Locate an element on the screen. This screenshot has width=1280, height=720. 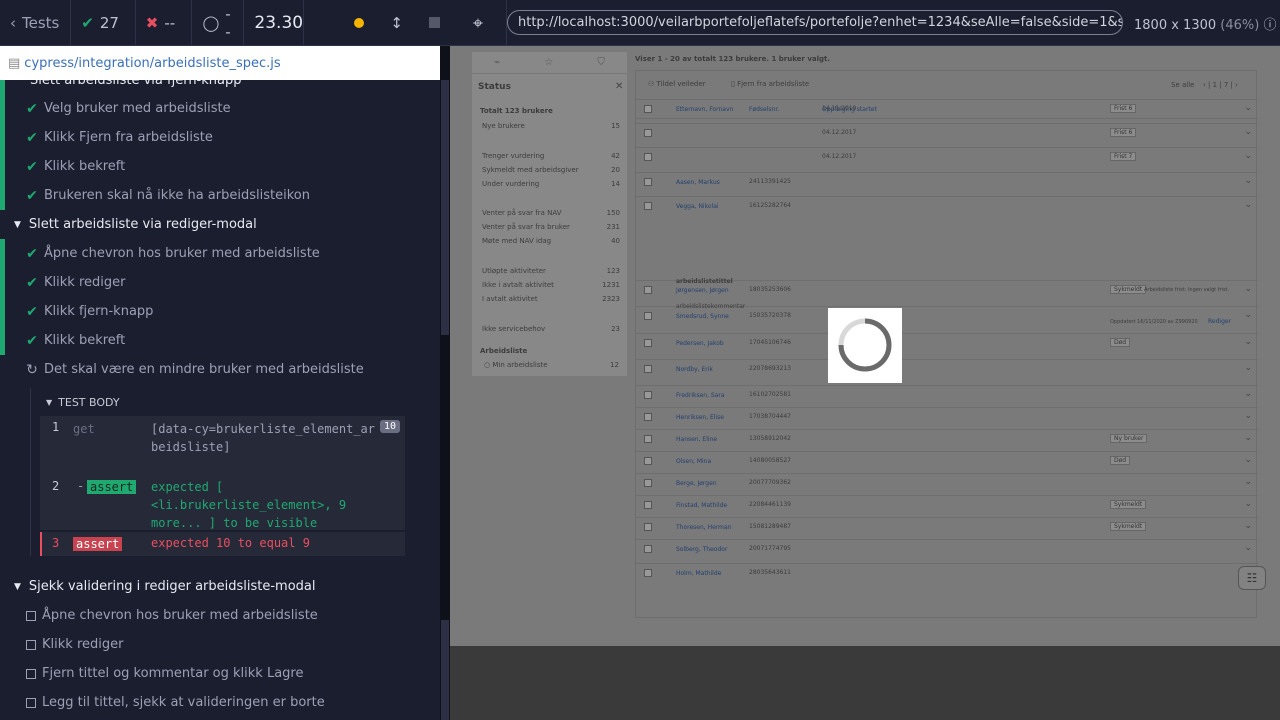
test-item: ✔ Velg bruker med arbeidsliste is located at coordinates (220, 108).